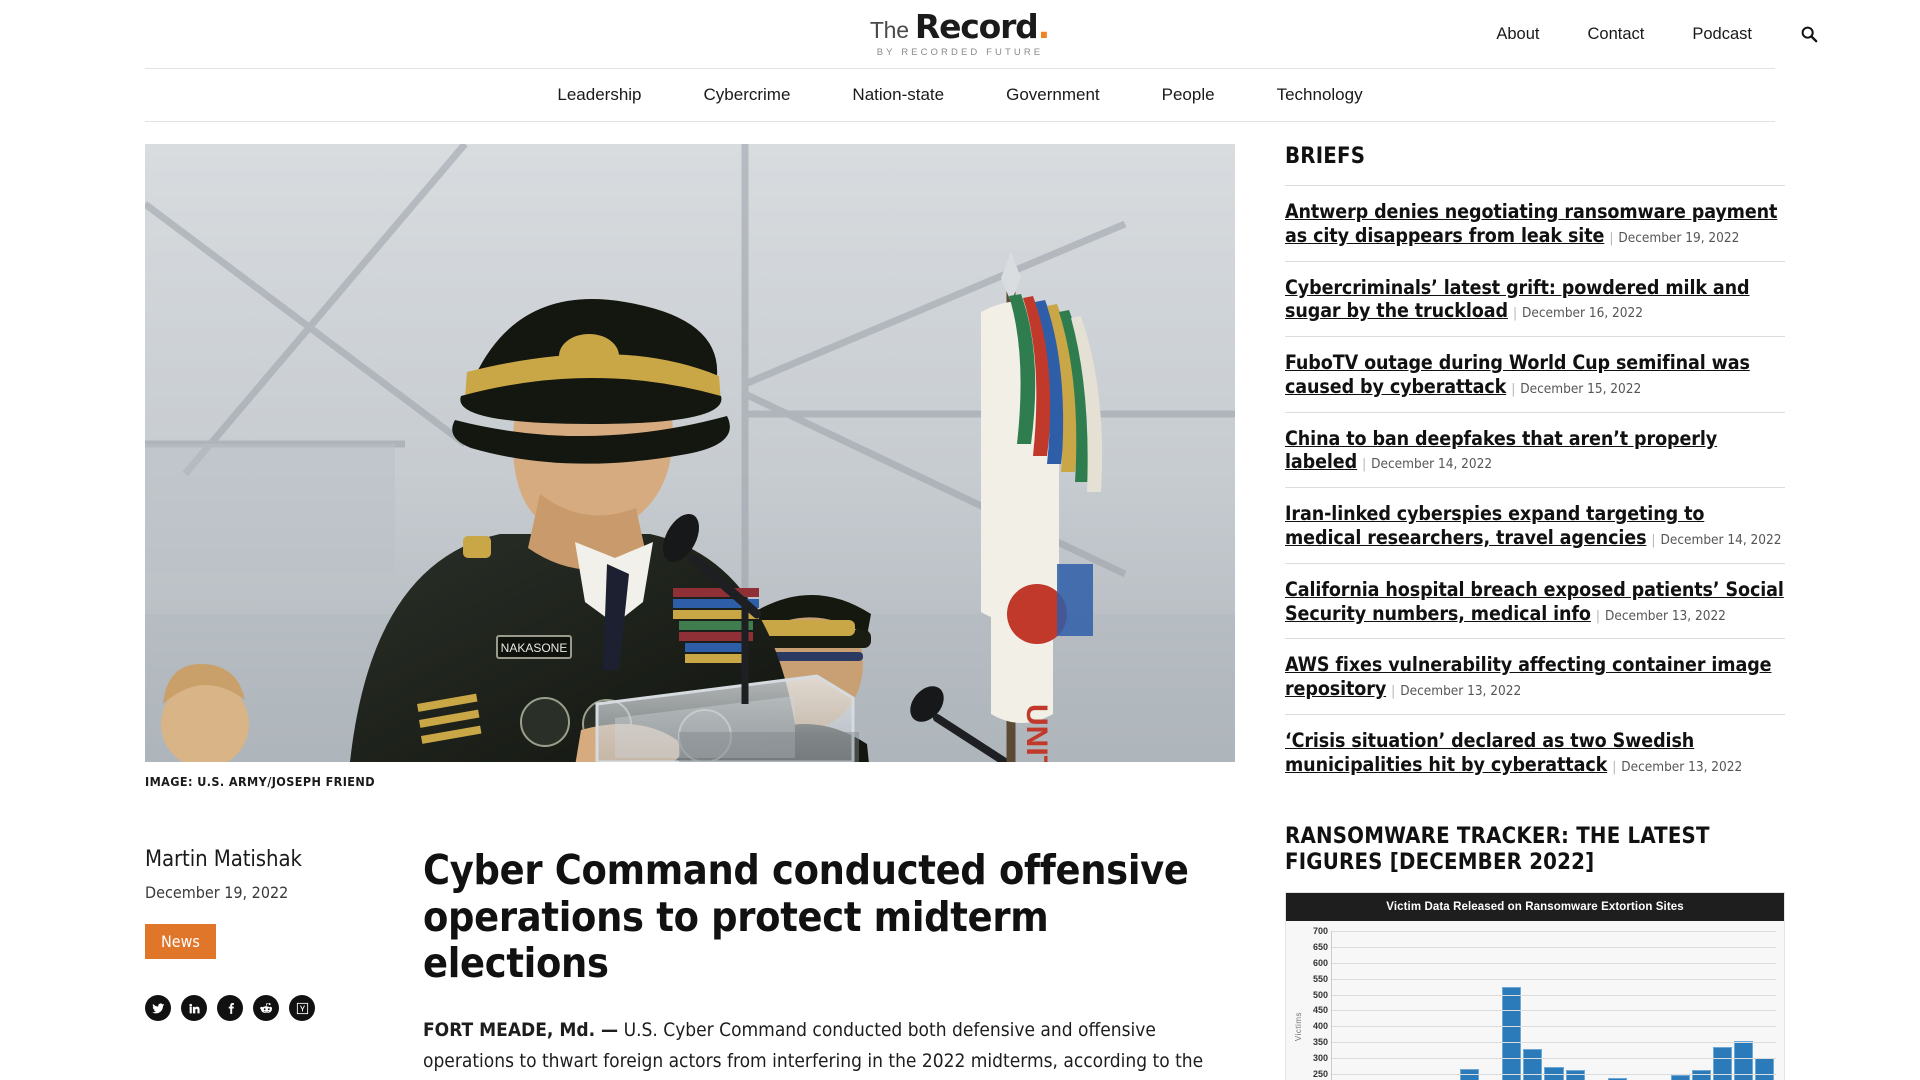 Image resolution: width=1920 pixels, height=1080 pixels. What do you see at coordinates (898, 95) in the screenshot?
I see `catnav-item-nation-state: Nation-state` at bounding box center [898, 95].